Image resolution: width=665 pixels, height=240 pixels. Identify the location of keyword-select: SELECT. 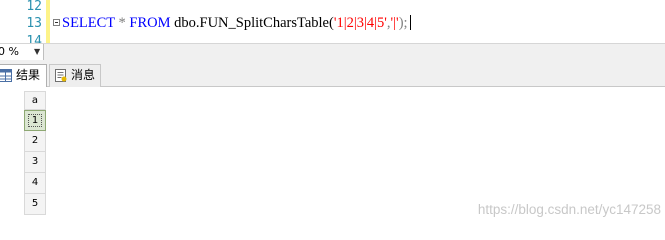
(88, 23).